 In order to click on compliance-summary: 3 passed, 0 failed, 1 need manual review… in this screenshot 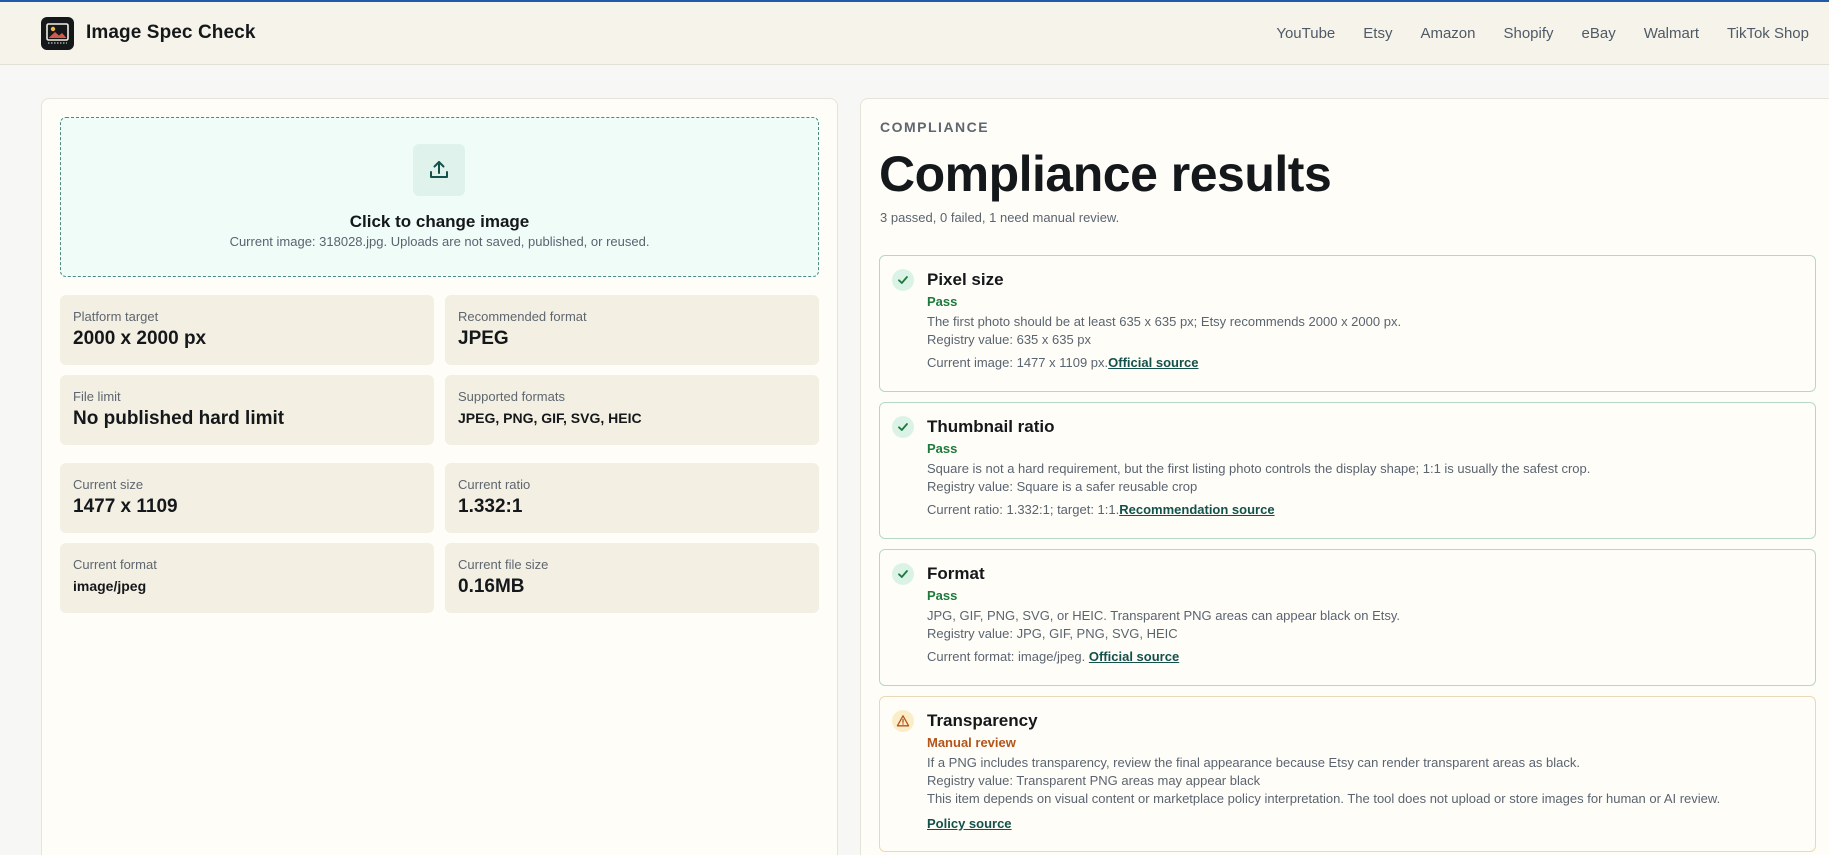, I will do `click(1000, 217)`.